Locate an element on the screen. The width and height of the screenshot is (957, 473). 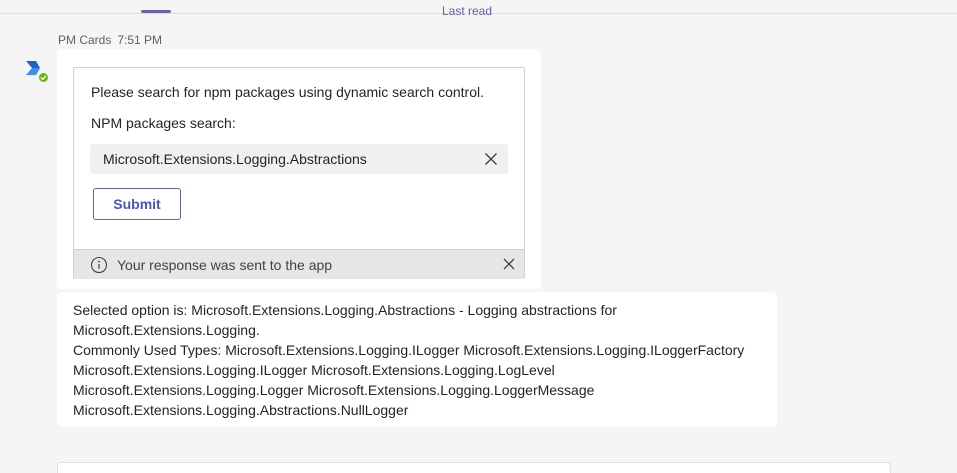
dismiss-status-button is located at coordinates (509, 264).